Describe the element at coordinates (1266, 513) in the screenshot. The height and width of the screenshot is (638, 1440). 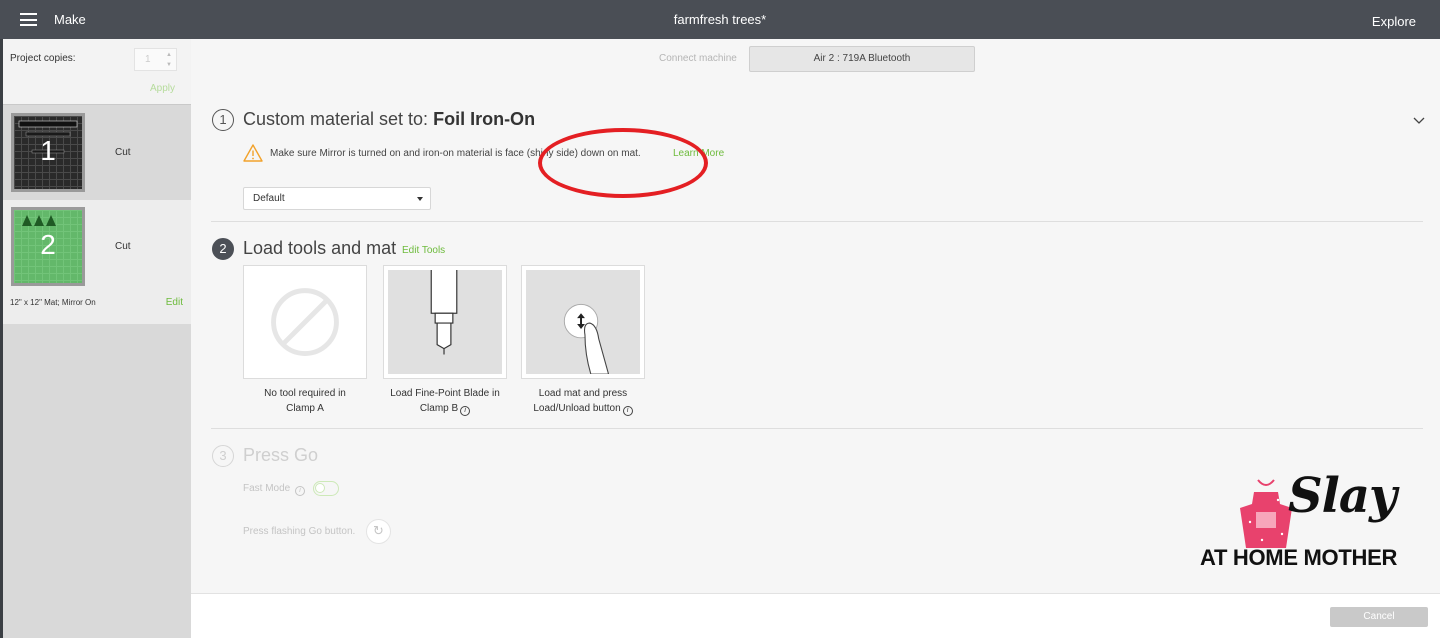
I see `apron-icon` at that location.